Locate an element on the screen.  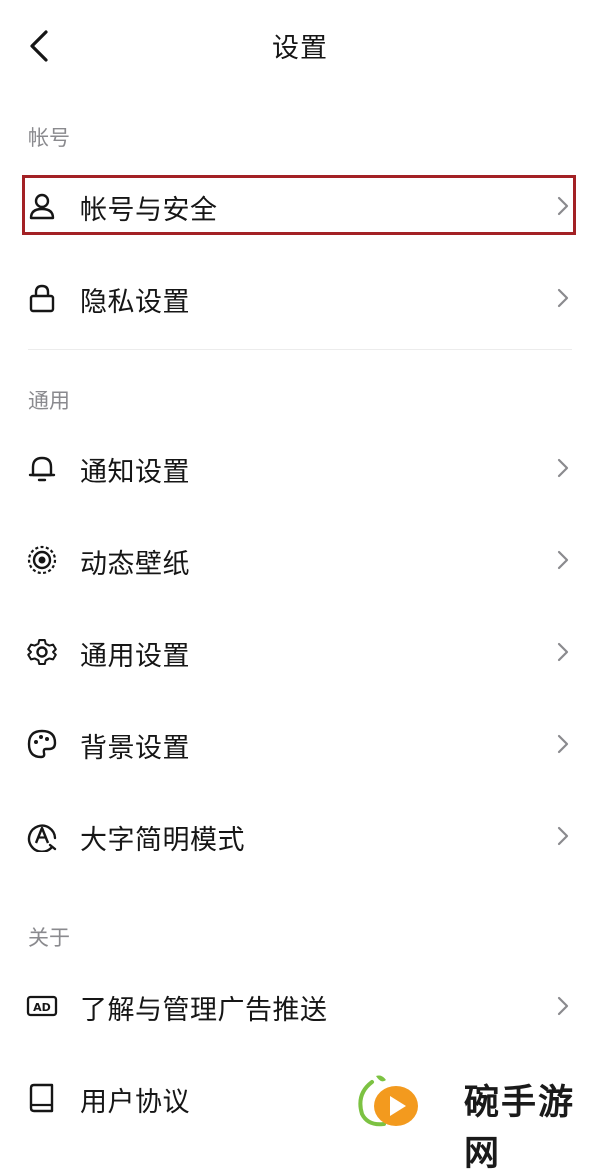
settings-item-general-settings: 通用设置 is located at coordinates (300, 651).